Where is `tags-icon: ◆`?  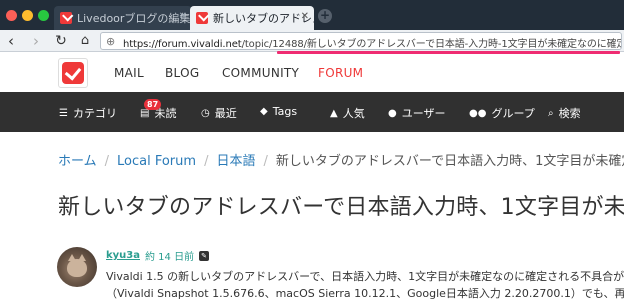 tags-icon: ◆ is located at coordinates (264, 111).